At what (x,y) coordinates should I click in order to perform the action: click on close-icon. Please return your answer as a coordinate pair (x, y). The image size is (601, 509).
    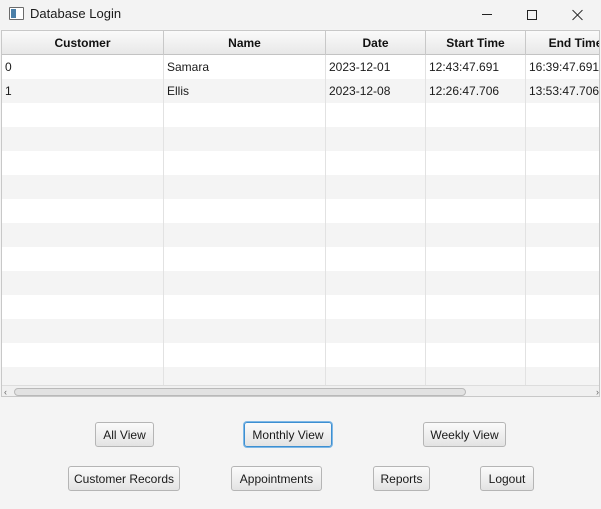
    Looking at the image, I should click on (578, 15).